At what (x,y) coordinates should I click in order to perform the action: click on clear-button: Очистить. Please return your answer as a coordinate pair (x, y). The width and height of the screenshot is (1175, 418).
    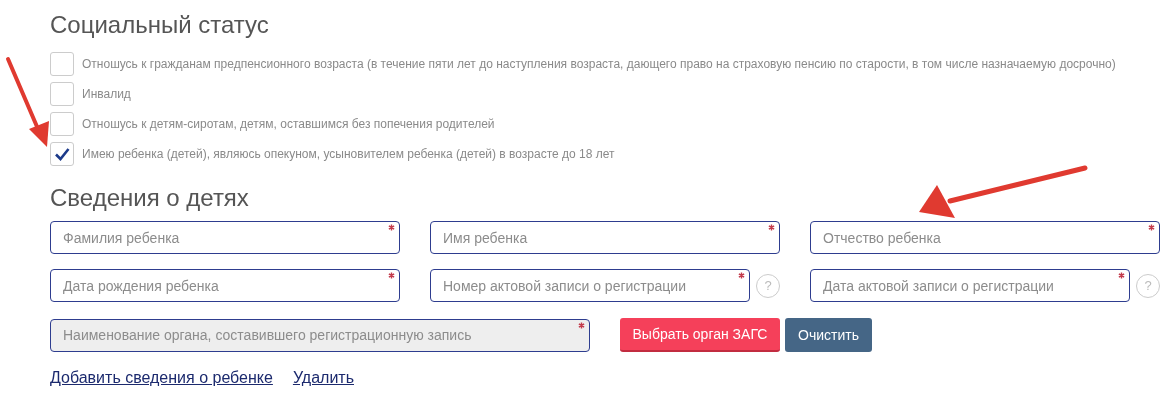
    Looking at the image, I should click on (828, 335).